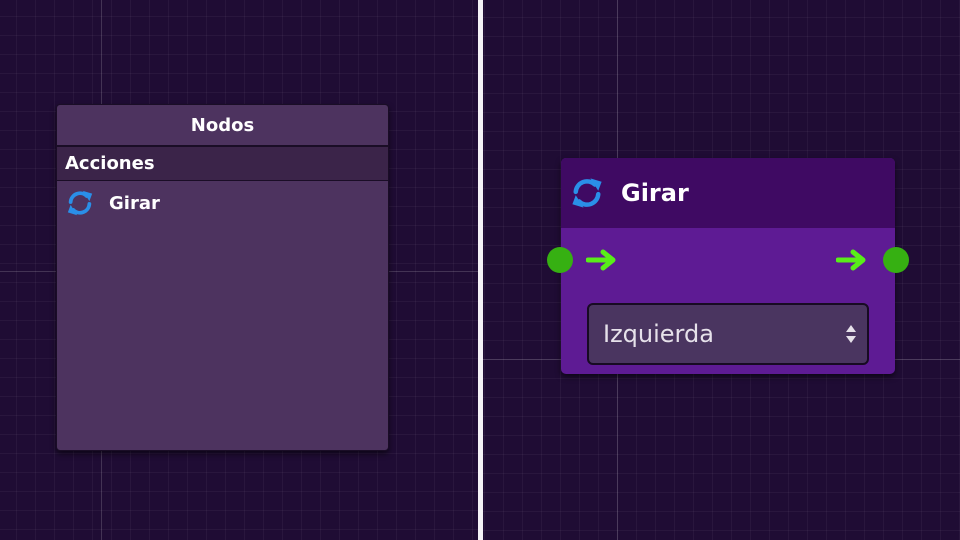 The height and width of the screenshot is (540, 960). Describe the element at coordinates (560, 260) in the screenshot. I see `input-port` at that location.